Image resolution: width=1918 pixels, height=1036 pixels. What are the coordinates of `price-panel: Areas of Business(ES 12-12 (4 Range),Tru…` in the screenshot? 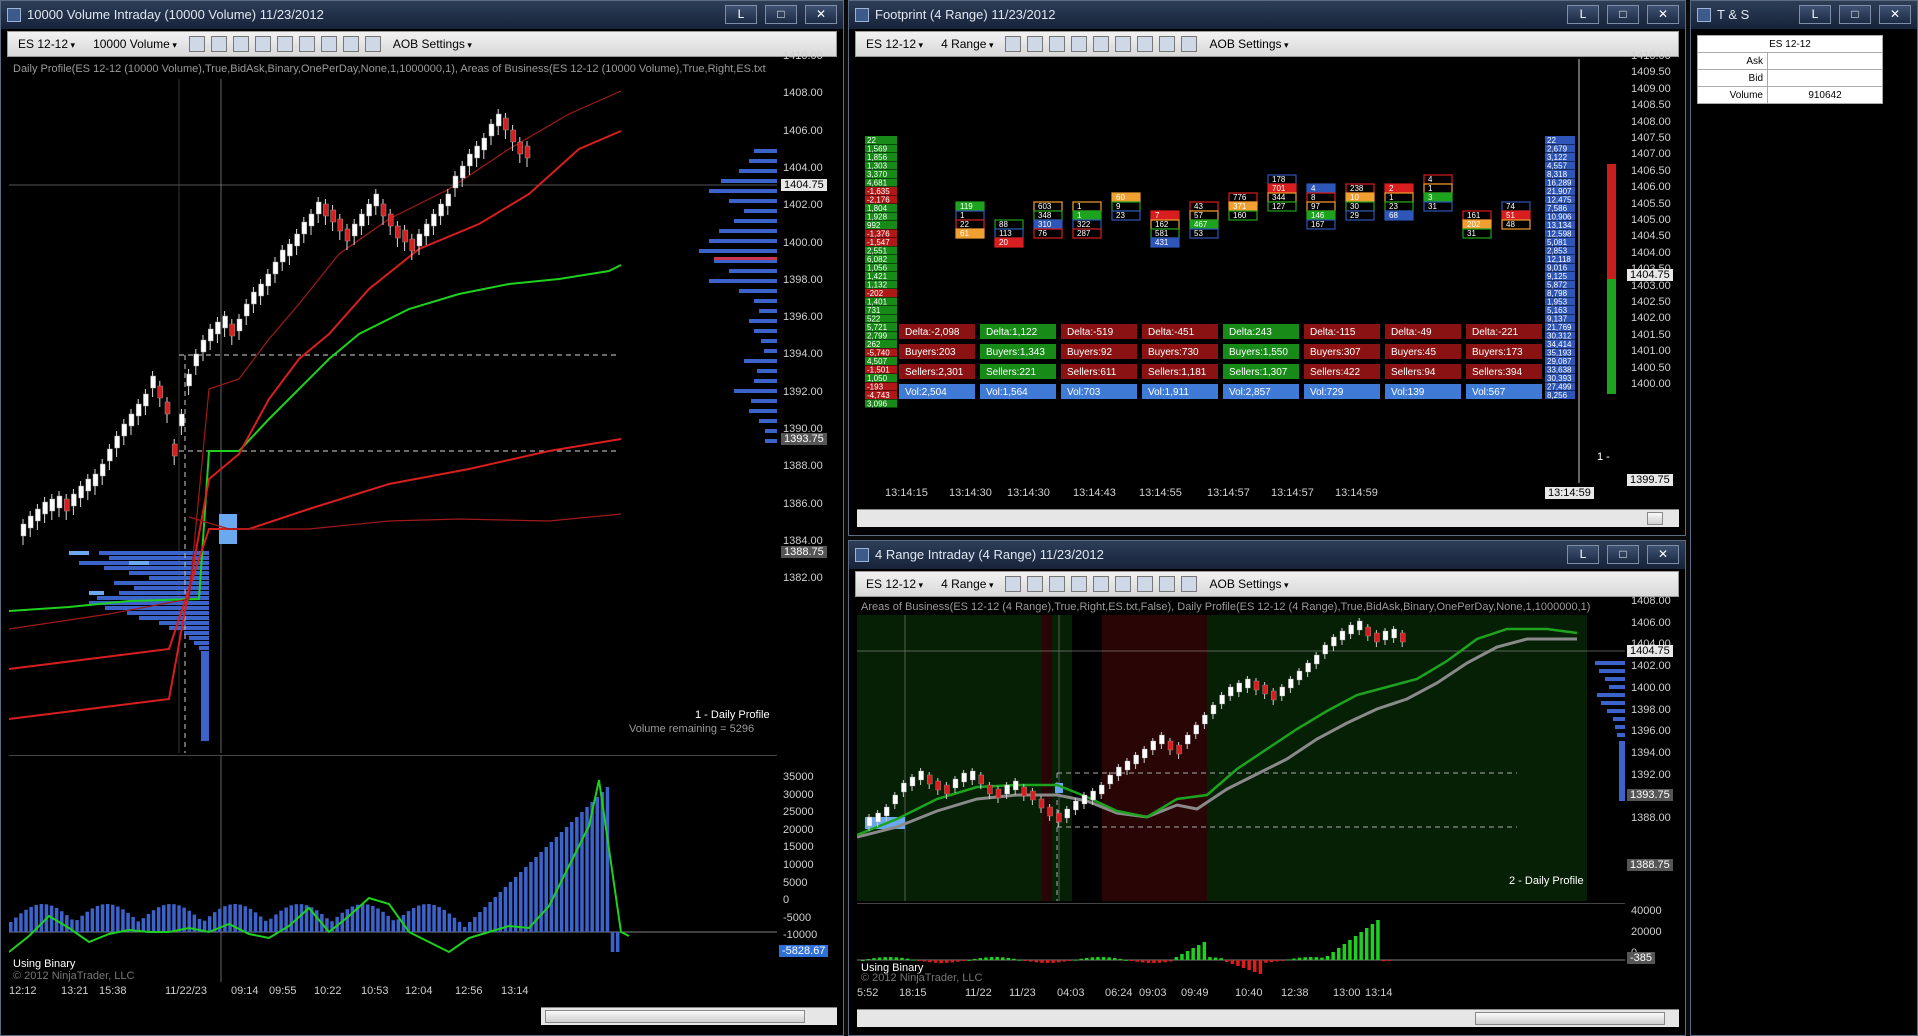 It's located at (1240, 750).